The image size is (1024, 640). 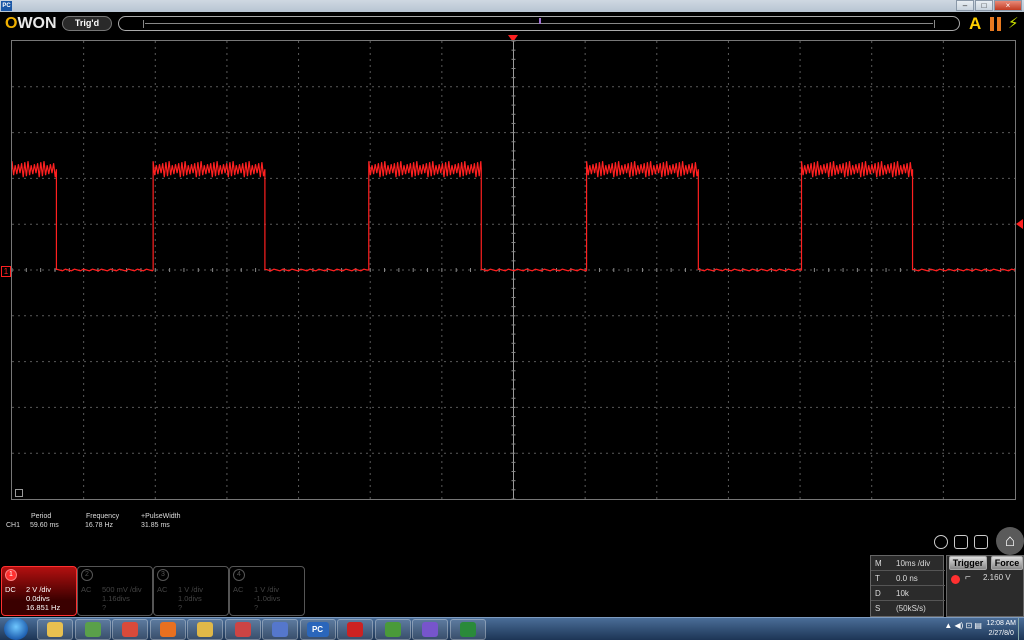 What do you see at coordinates (1001, 623) in the screenshot?
I see `clock-time: 12:08 AM` at bounding box center [1001, 623].